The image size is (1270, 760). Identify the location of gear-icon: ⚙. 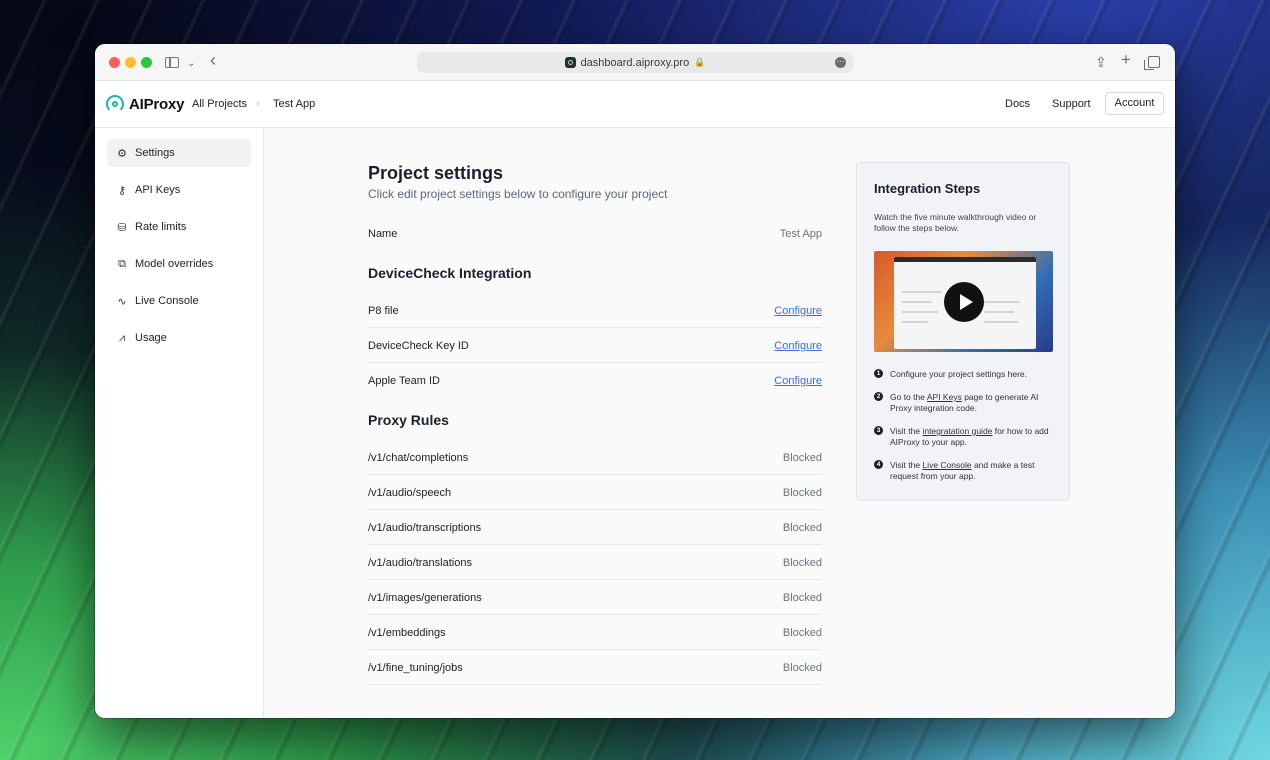
(122, 153).